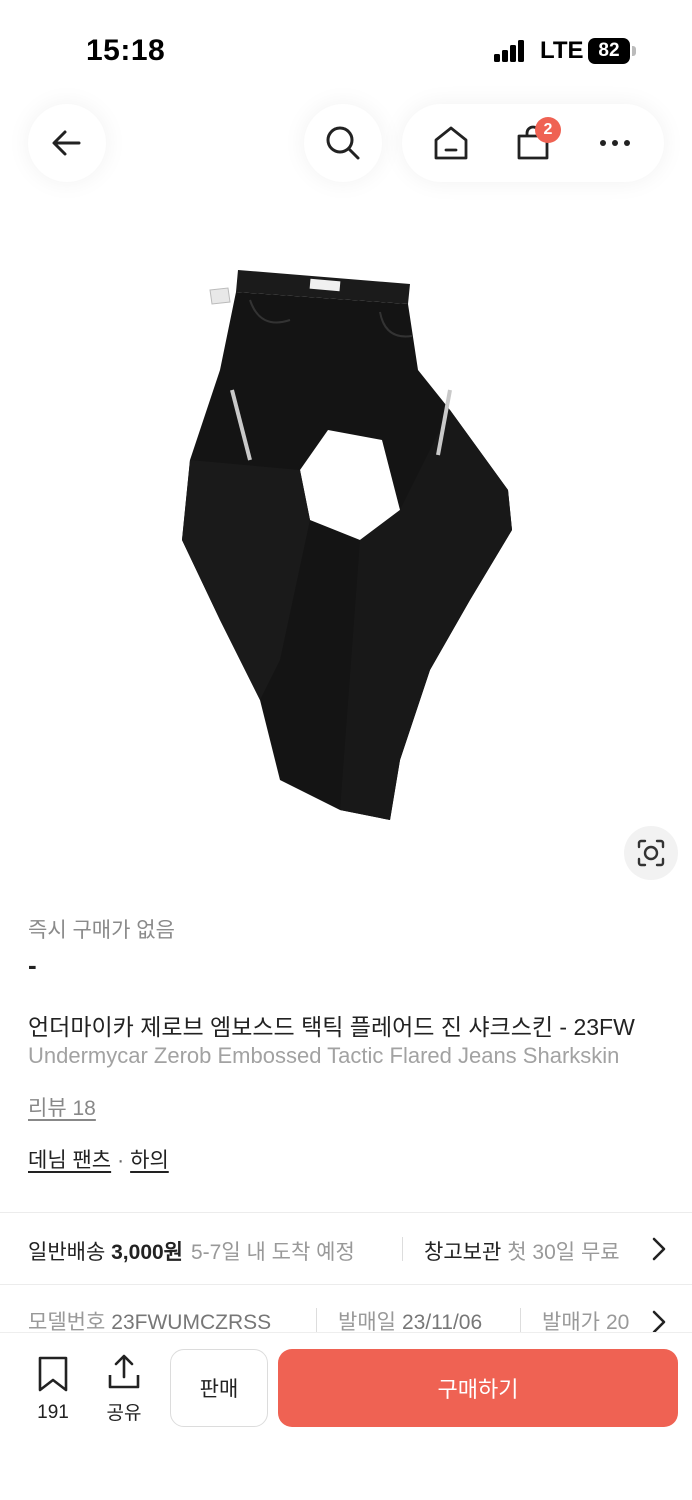 The width and height of the screenshot is (692, 1500). What do you see at coordinates (126, 50) in the screenshot?
I see `status-time: 15:18` at bounding box center [126, 50].